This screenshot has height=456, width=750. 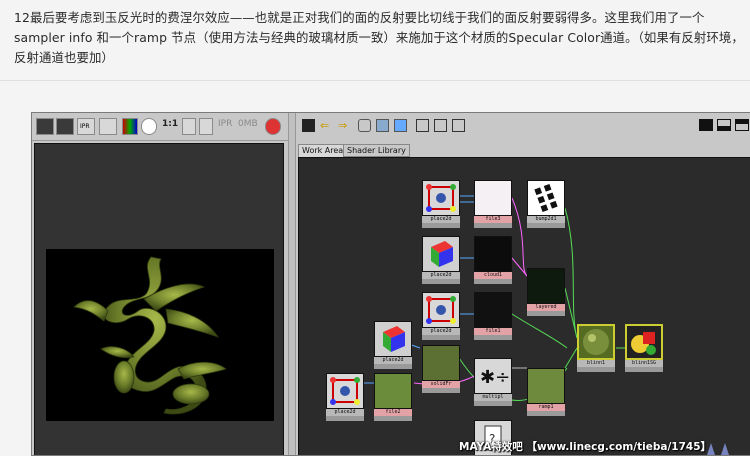 What do you see at coordinates (65, 126) in the screenshot?
I see `render-region-icon` at bounding box center [65, 126].